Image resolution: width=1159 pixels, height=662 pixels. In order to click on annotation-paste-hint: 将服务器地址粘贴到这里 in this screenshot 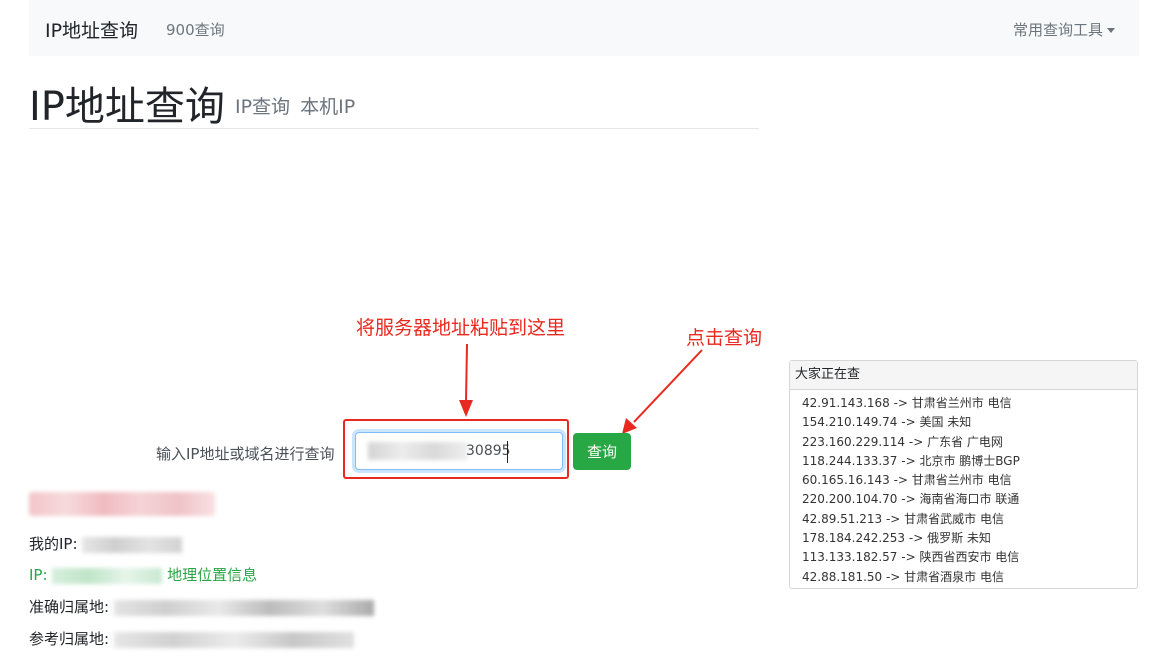, I will do `click(461, 328)`.